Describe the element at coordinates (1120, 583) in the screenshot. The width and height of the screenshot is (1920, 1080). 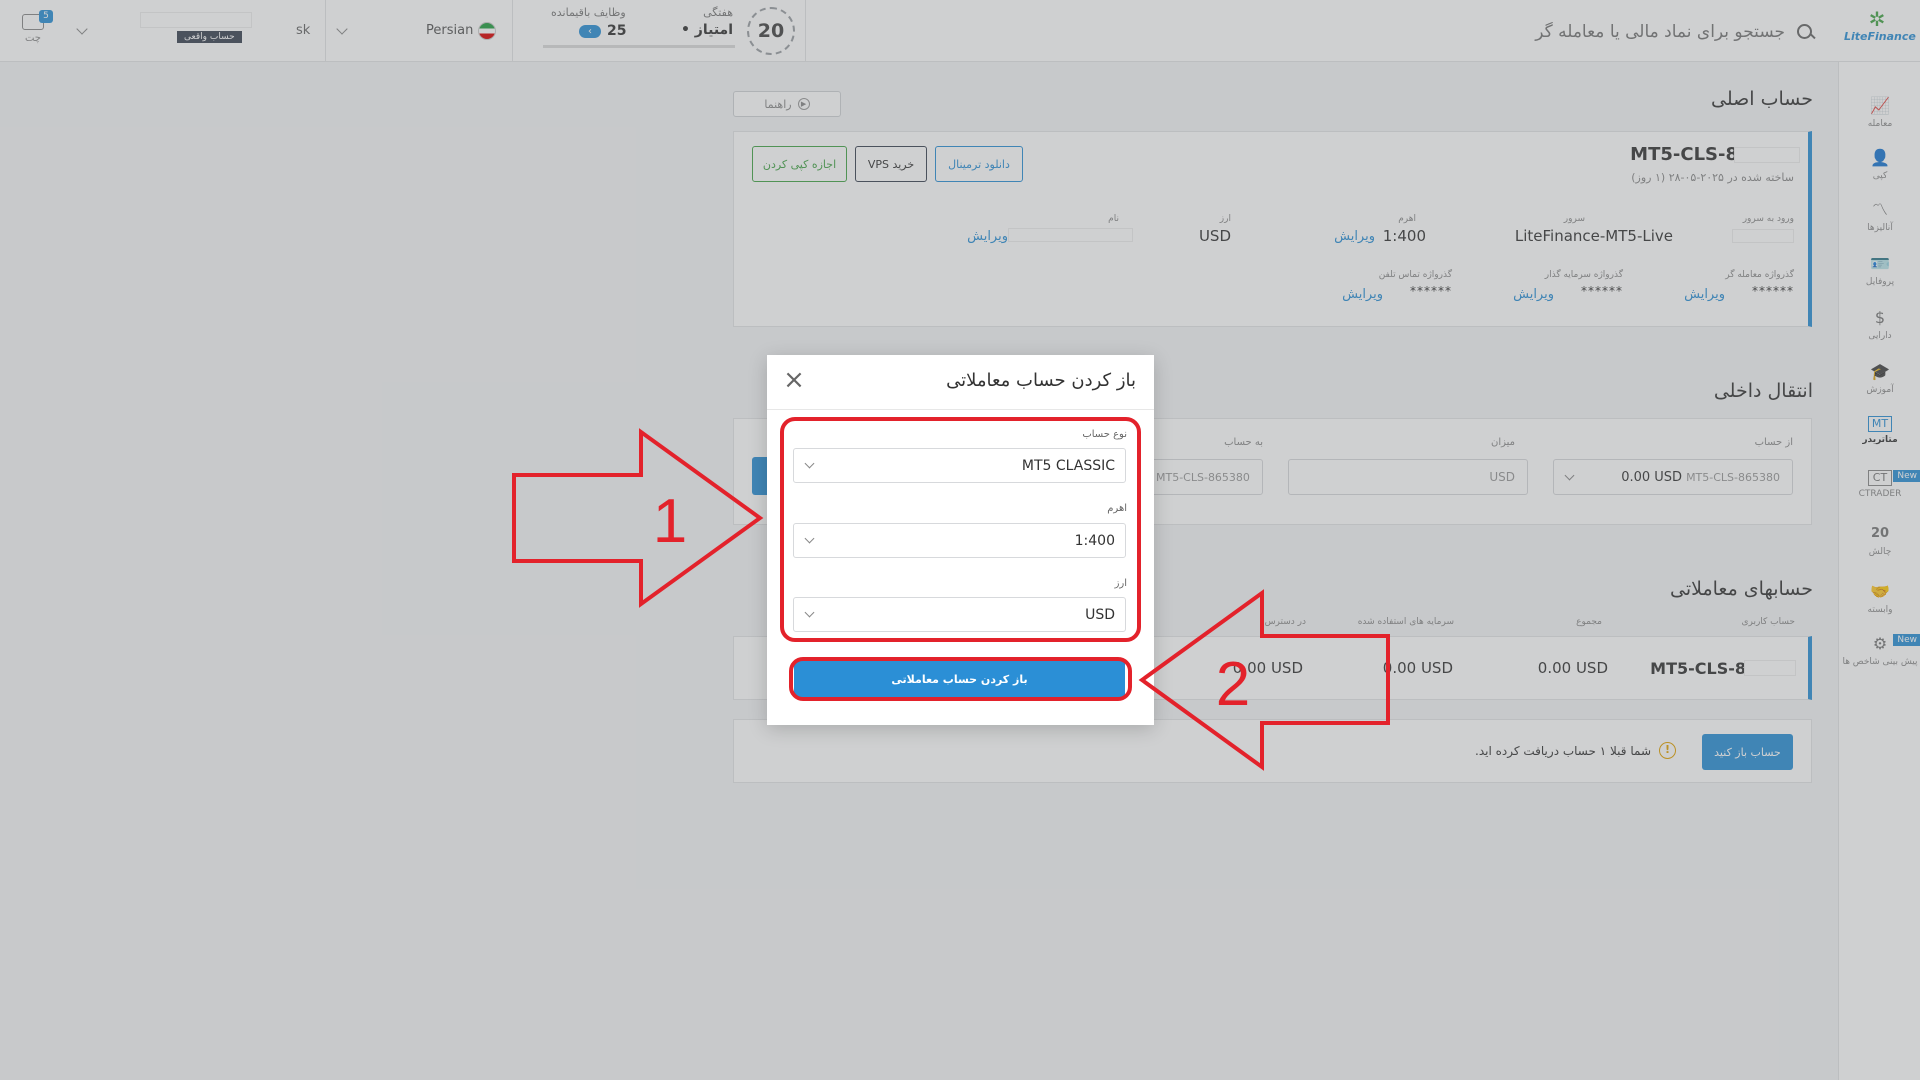
I see `currency-label: ارز` at that location.